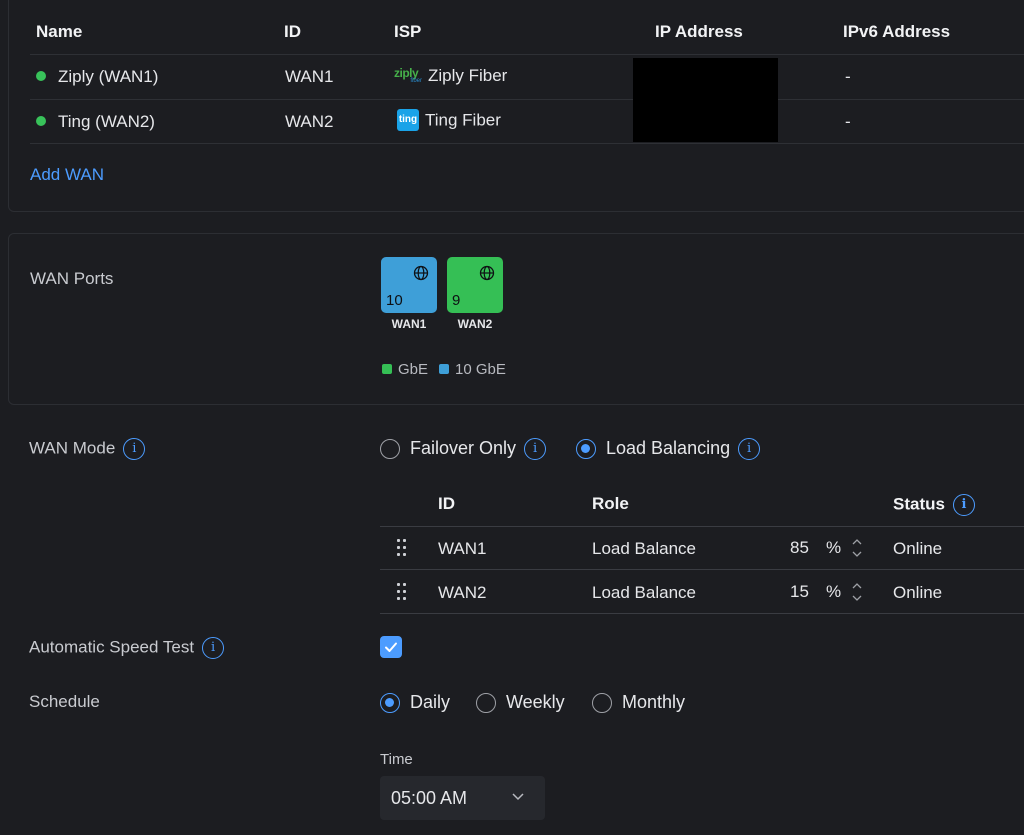 The image size is (1024, 835). Describe the element at coordinates (799, 592) in the screenshot. I see `weight-value-input: 15` at that location.